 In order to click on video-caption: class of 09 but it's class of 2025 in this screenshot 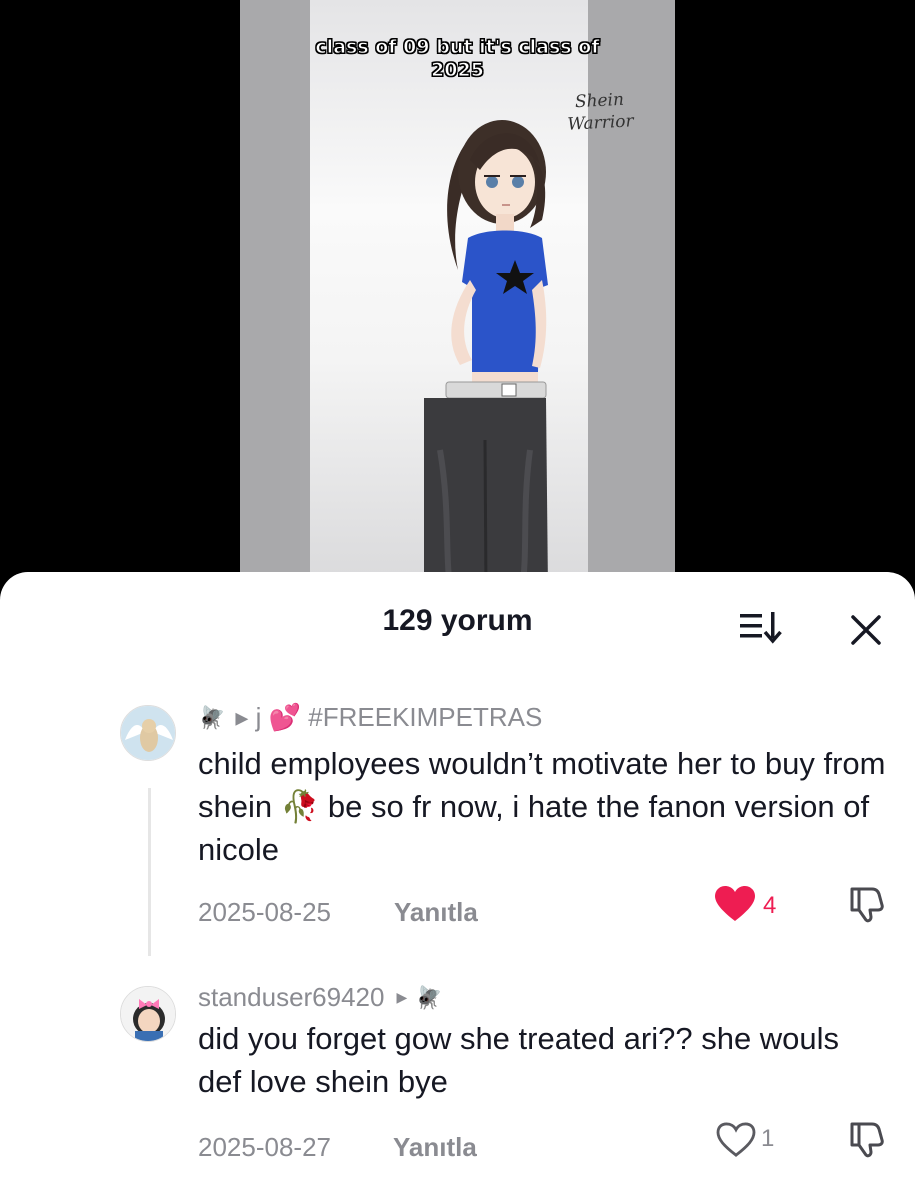, I will do `click(457, 59)`.